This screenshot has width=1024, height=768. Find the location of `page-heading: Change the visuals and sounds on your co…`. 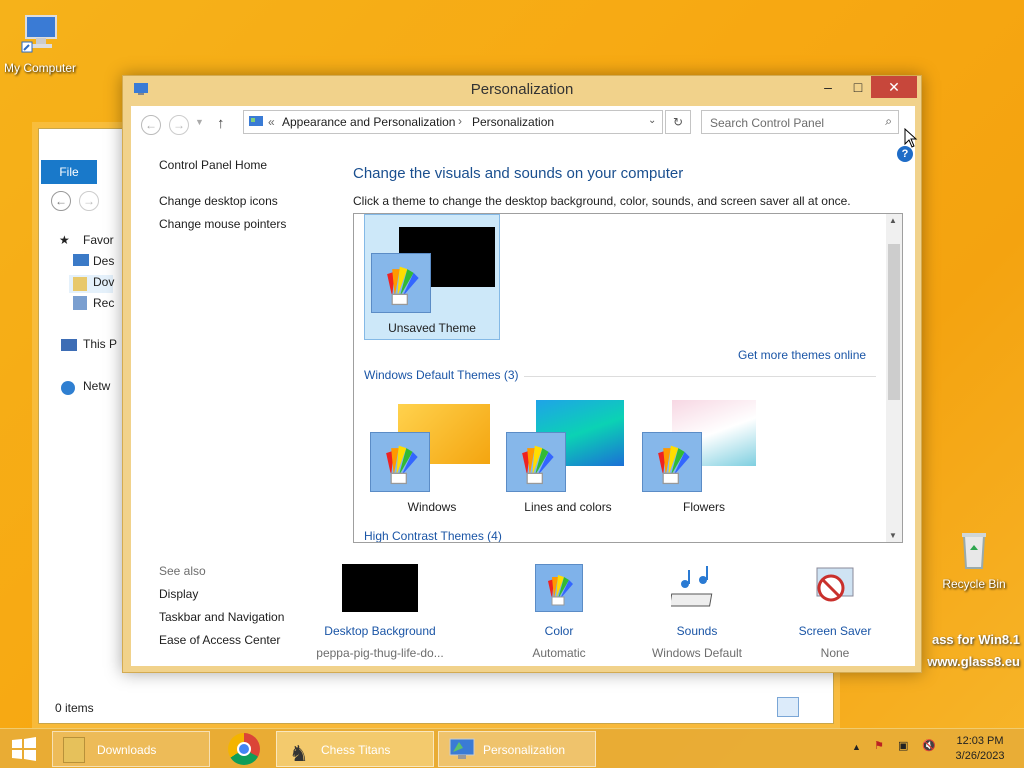

page-heading: Change the visuals and sounds on your co… is located at coordinates (518, 173).